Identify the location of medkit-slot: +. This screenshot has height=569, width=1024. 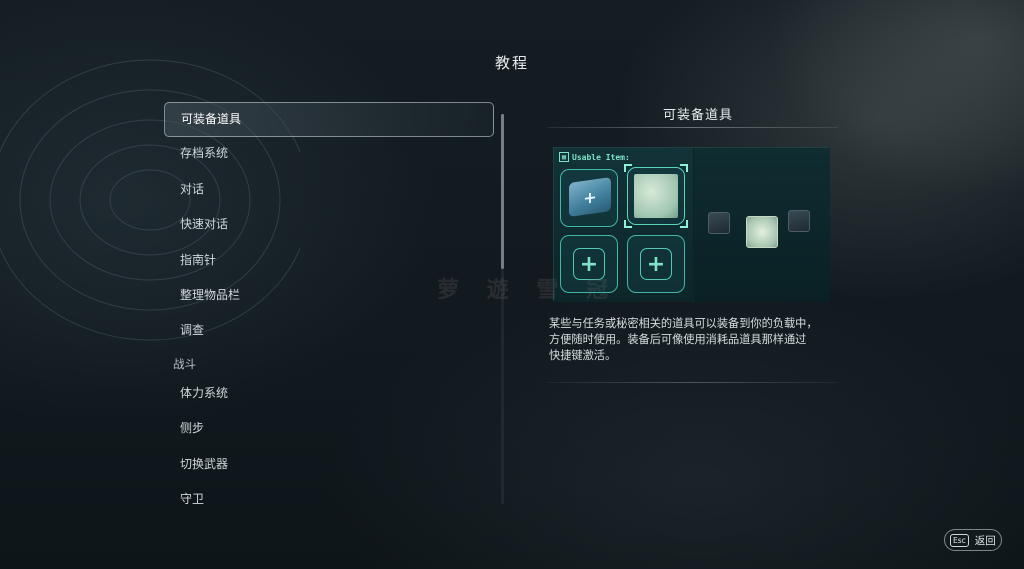
(589, 198).